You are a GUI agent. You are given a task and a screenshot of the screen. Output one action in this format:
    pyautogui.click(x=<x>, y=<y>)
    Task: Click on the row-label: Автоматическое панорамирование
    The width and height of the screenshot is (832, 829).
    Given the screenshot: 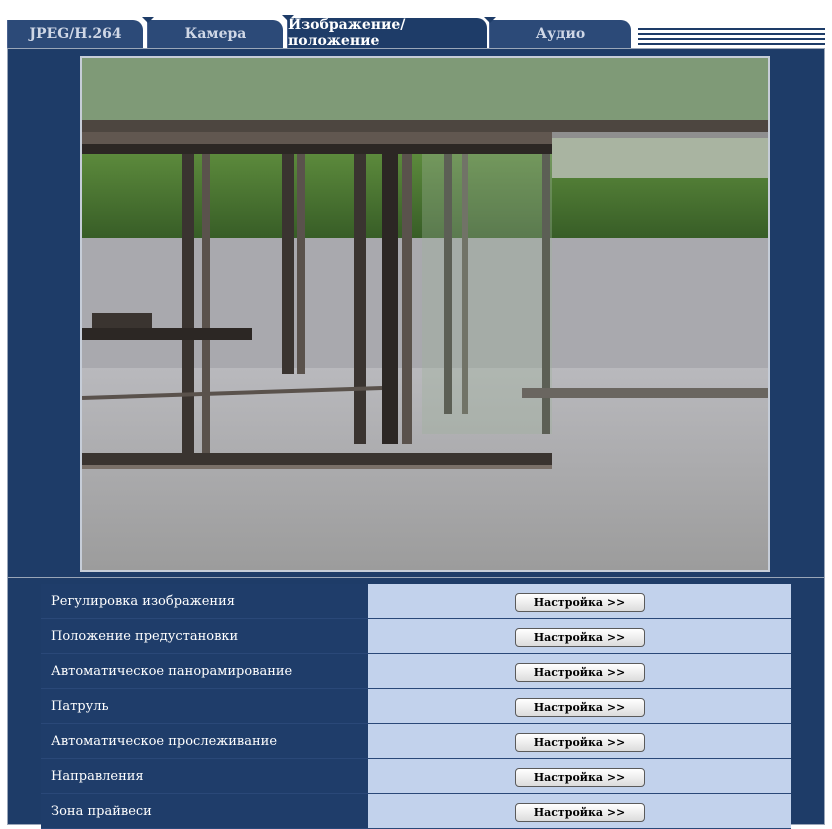 What is the action you would take?
    pyautogui.click(x=204, y=671)
    